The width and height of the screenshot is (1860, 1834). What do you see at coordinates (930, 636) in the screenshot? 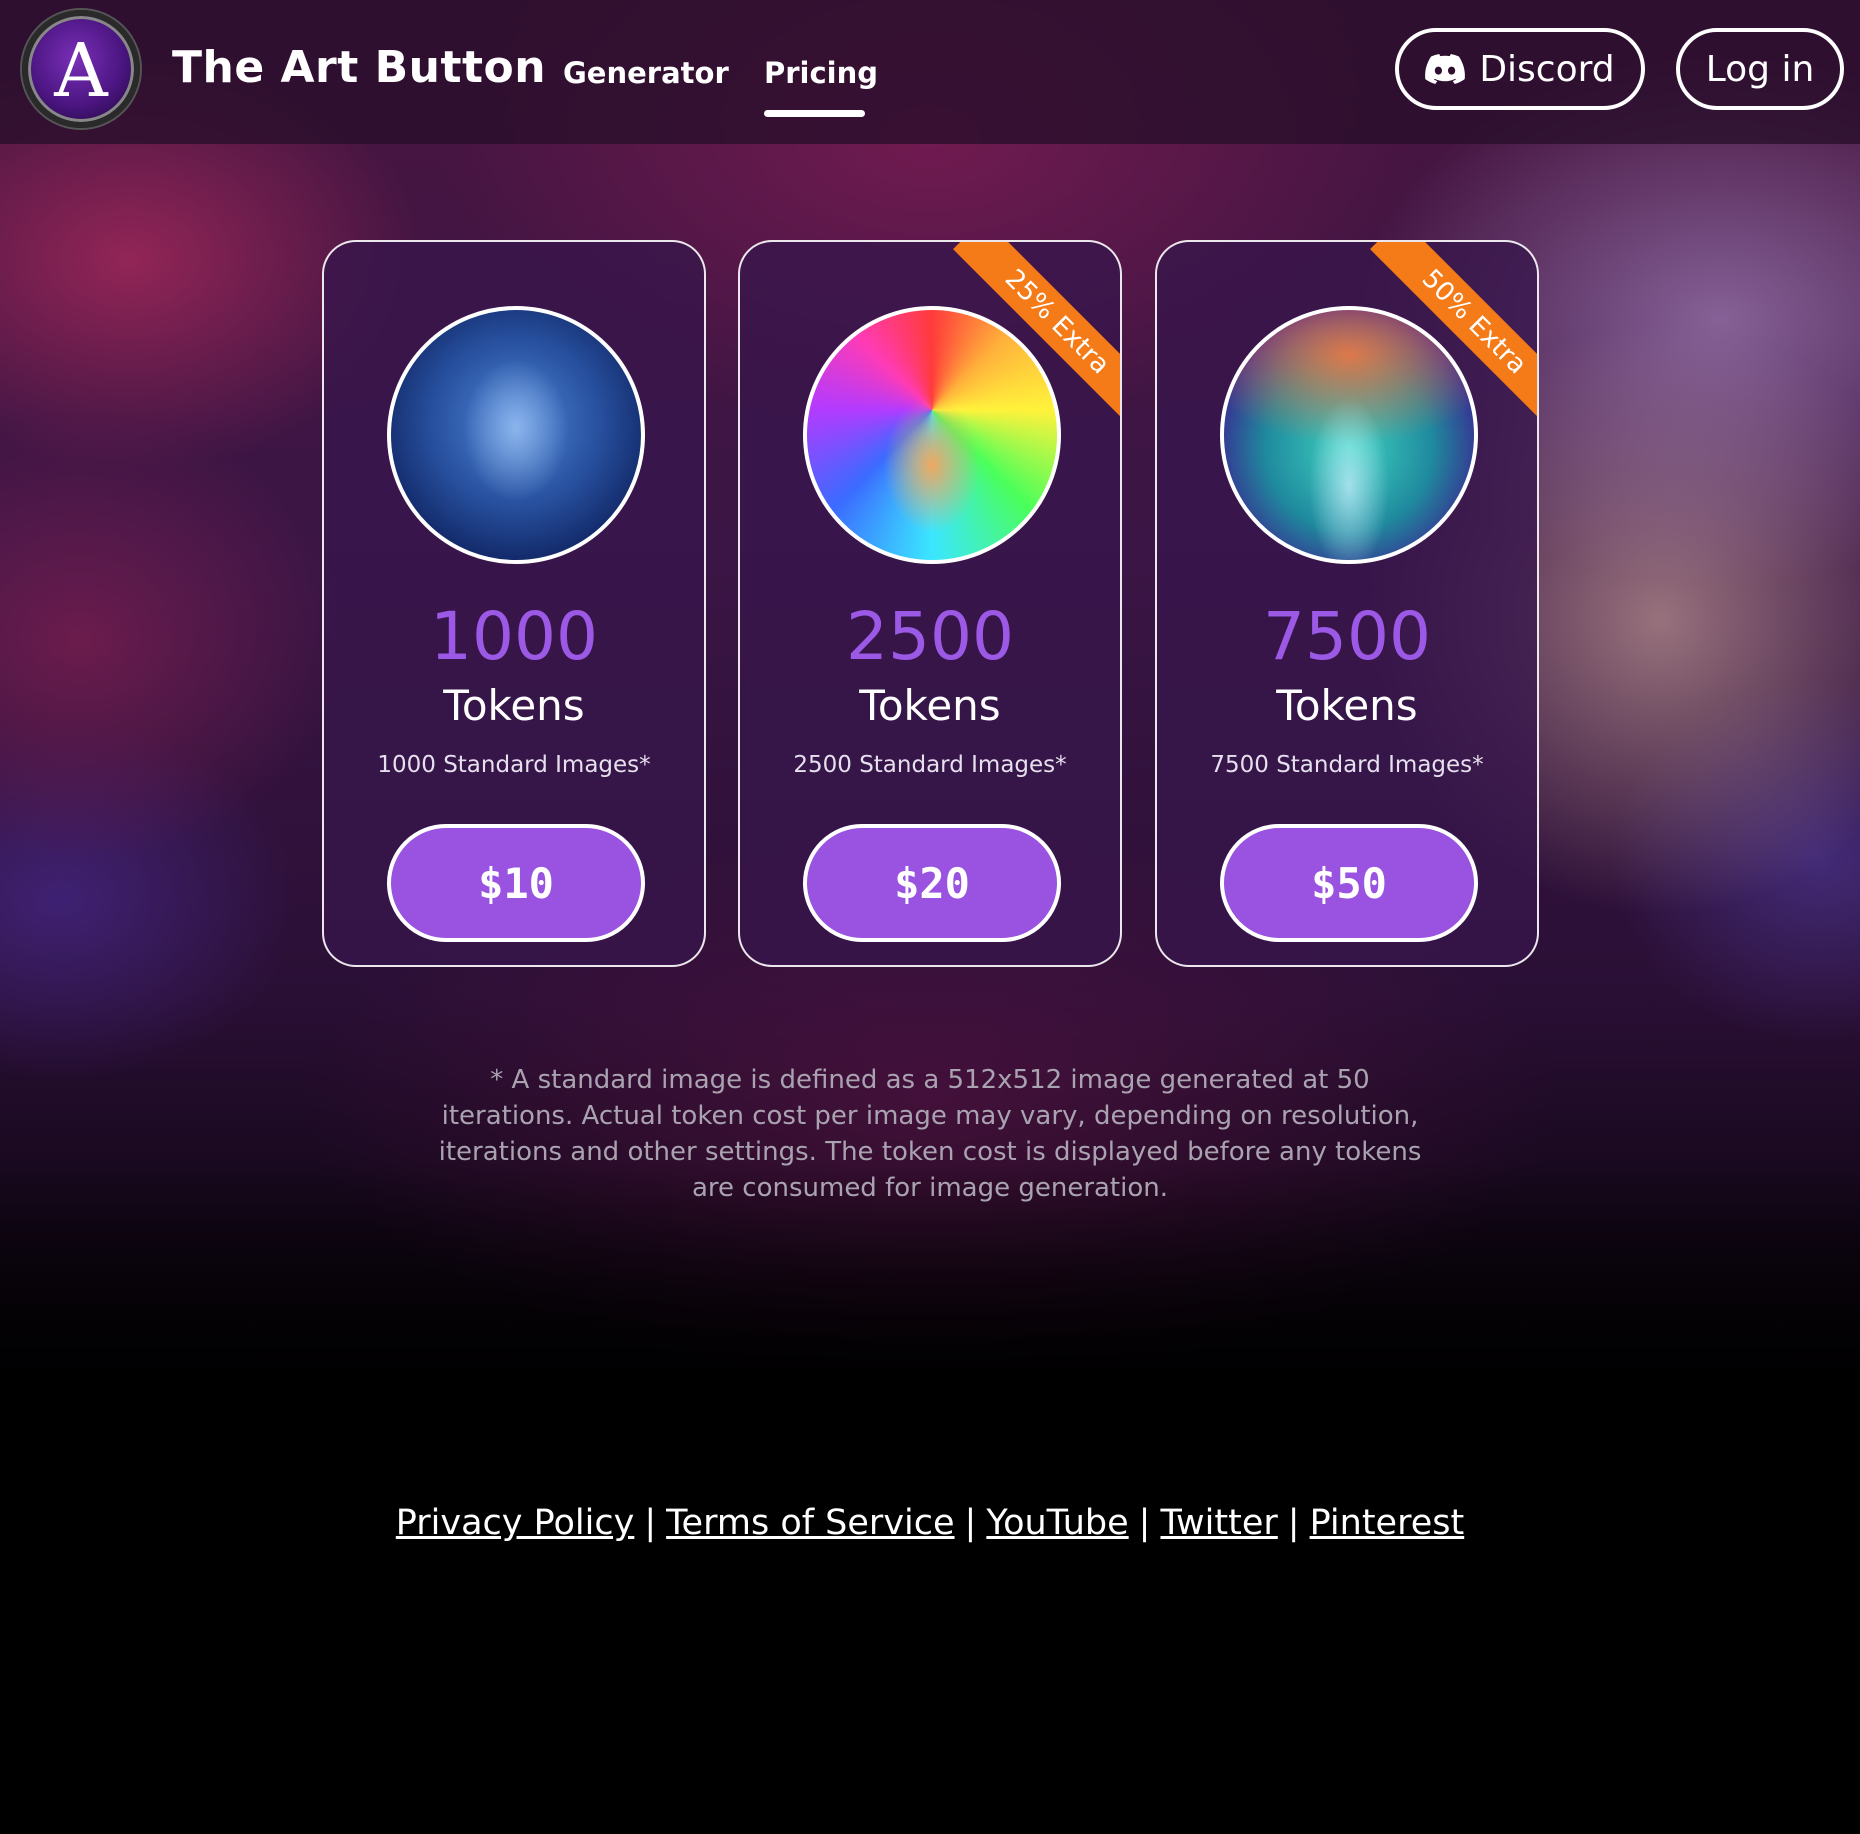
I see `token-amount: 2500` at bounding box center [930, 636].